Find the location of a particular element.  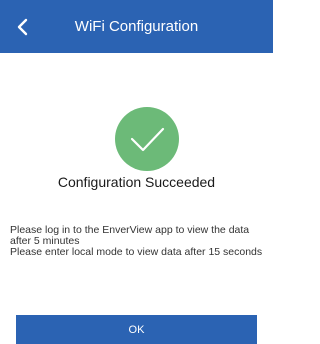

header-bar: WiFi Configuration is located at coordinates (136, 26).